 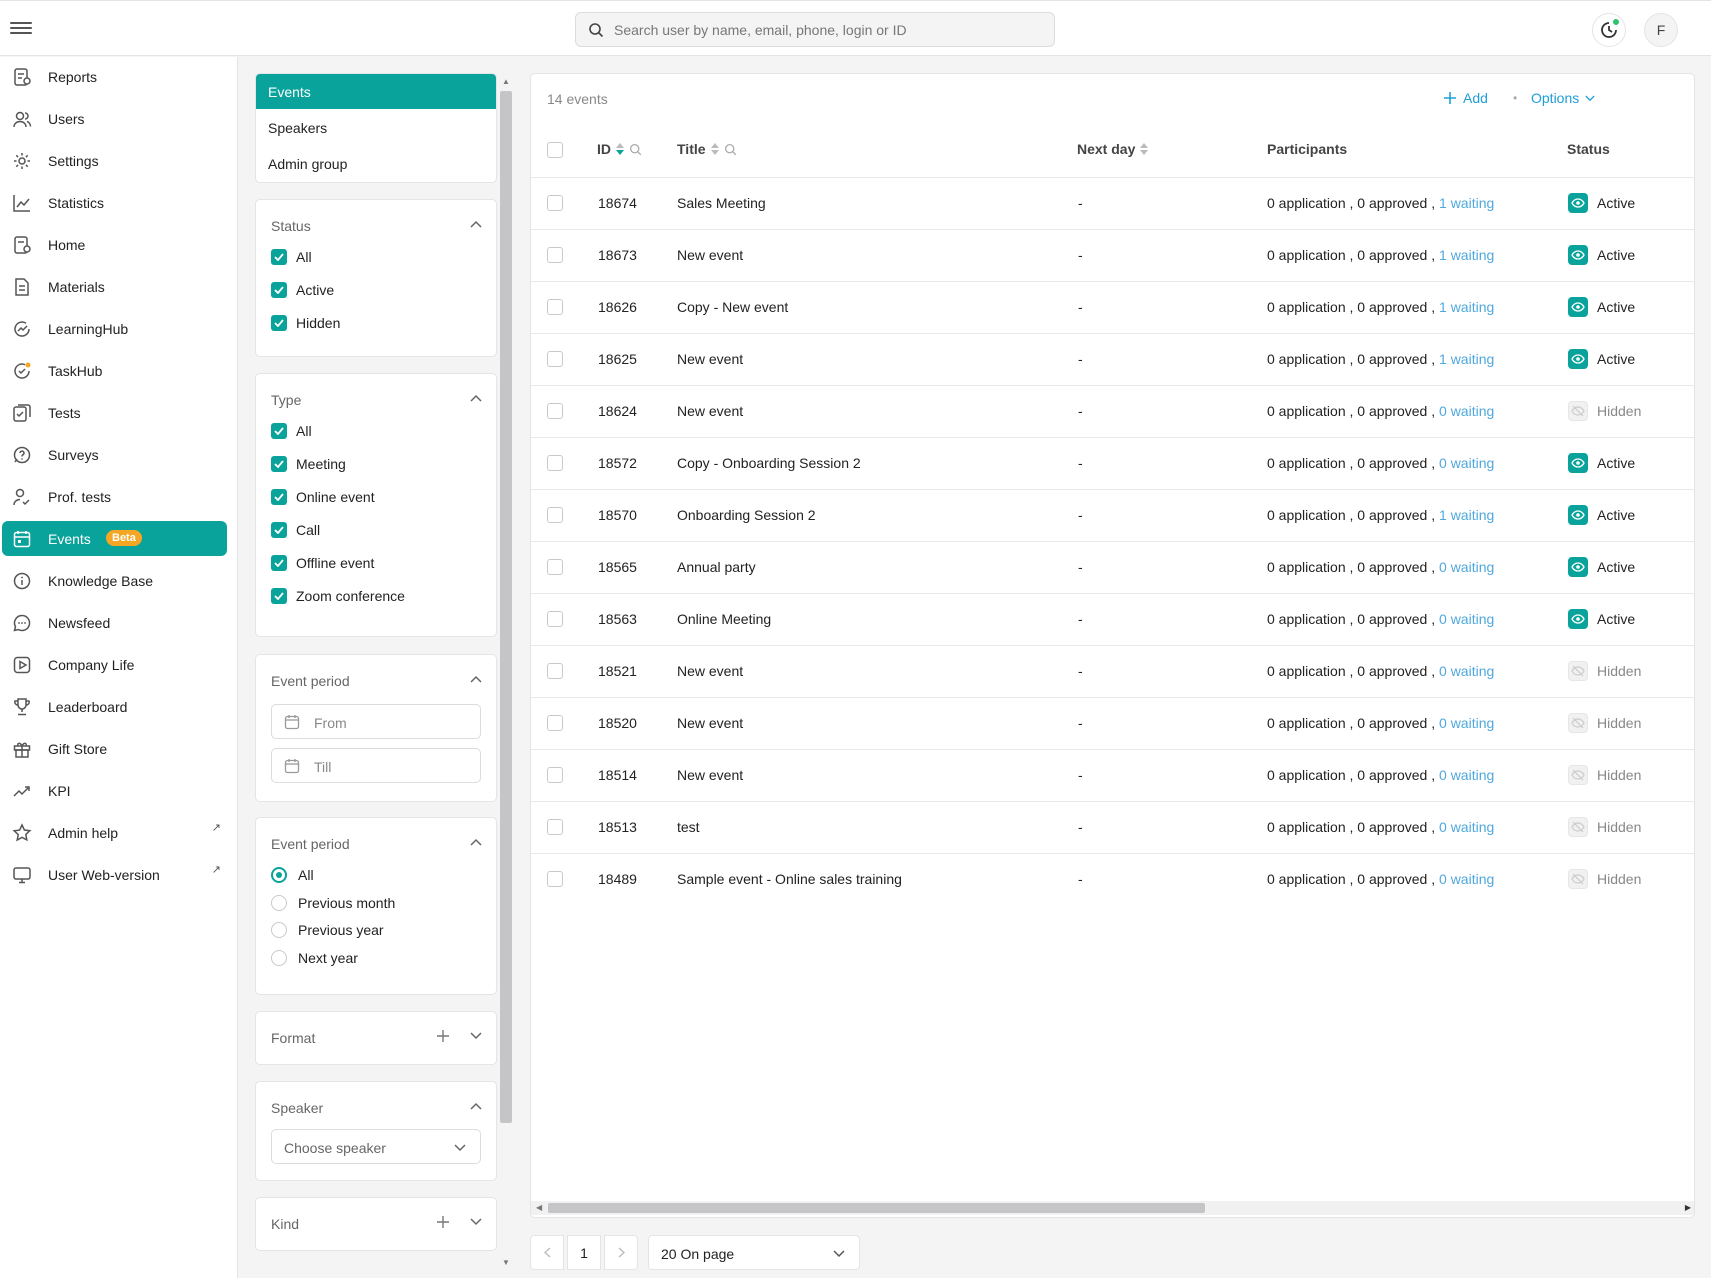 I want to click on sidebar-item-users: Users, so click(x=114, y=118).